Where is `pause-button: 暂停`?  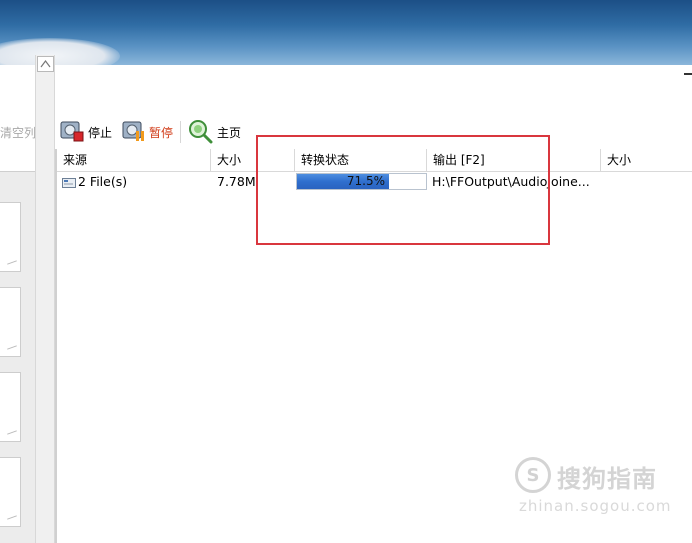 pause-button: 暂停 is located at coordinates (161, 132).